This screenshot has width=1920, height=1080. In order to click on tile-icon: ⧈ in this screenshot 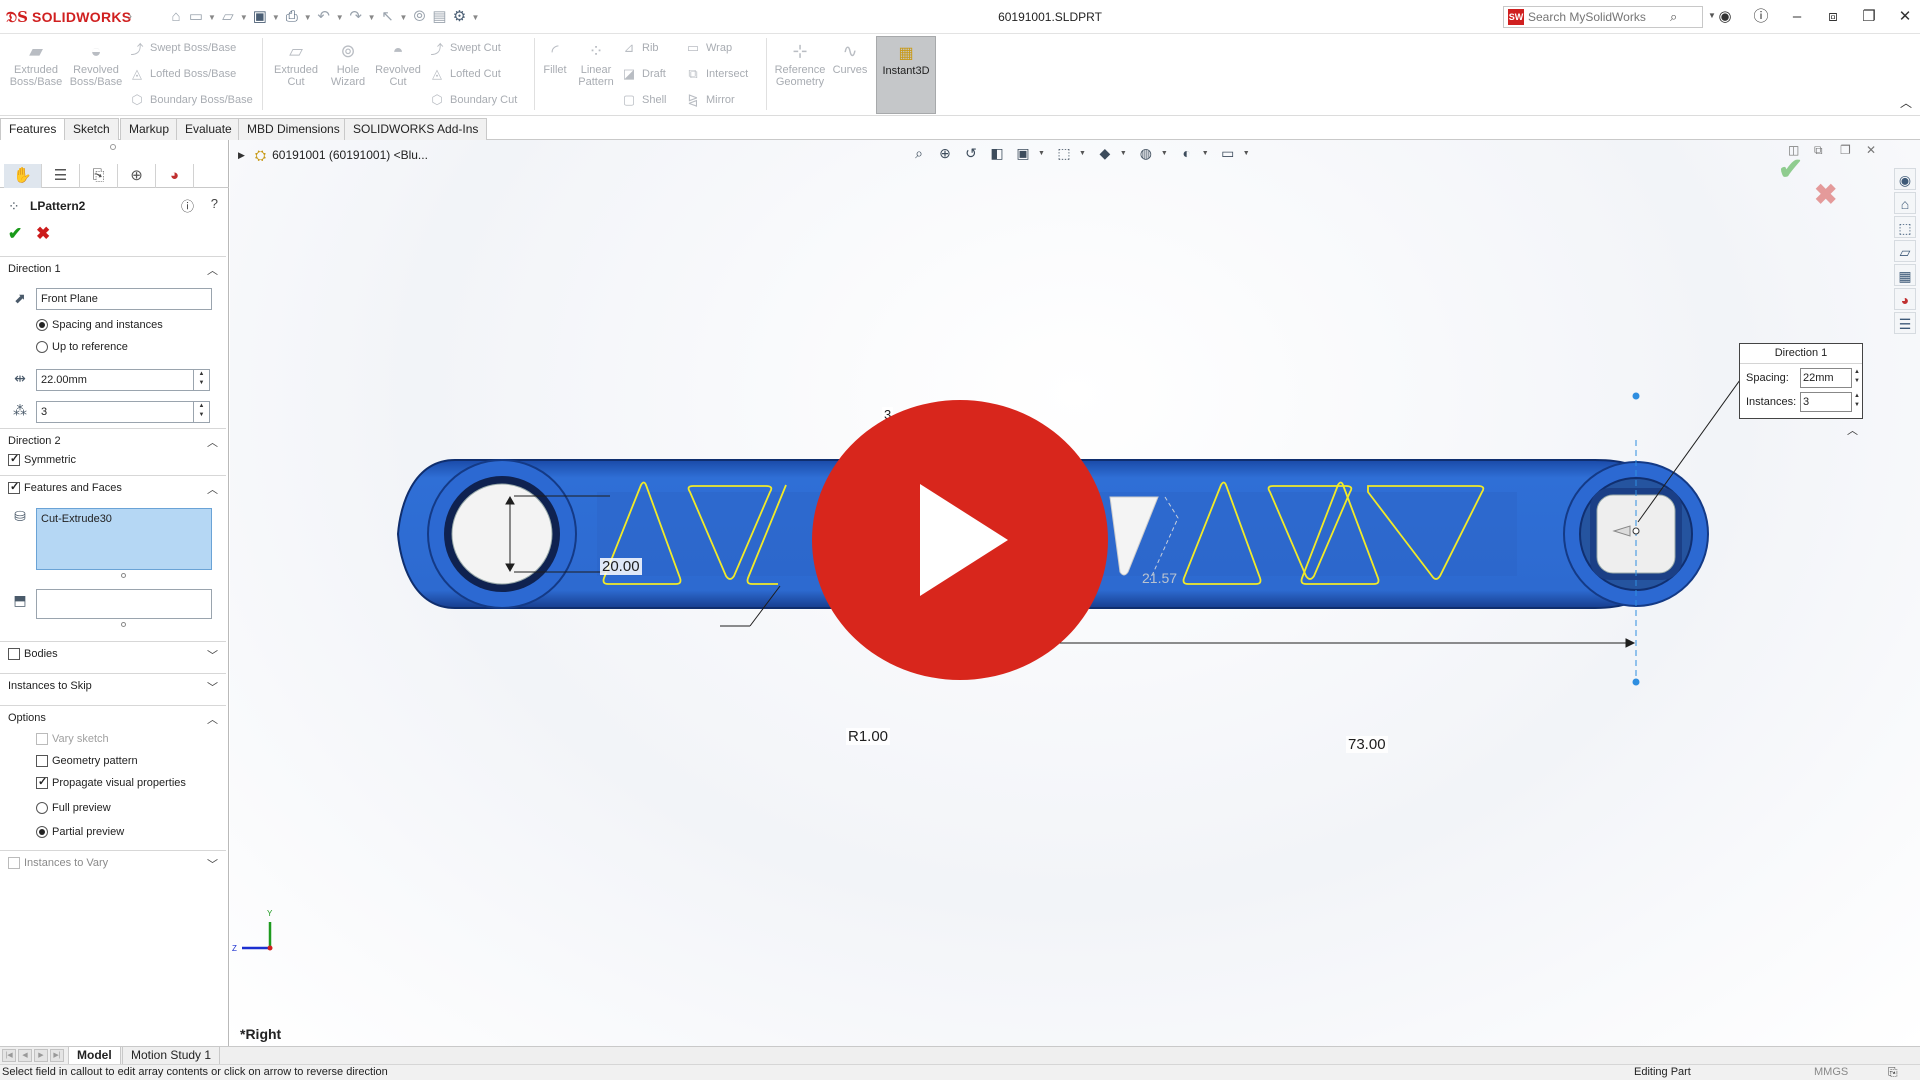, I will do `click(1833, 17)`.